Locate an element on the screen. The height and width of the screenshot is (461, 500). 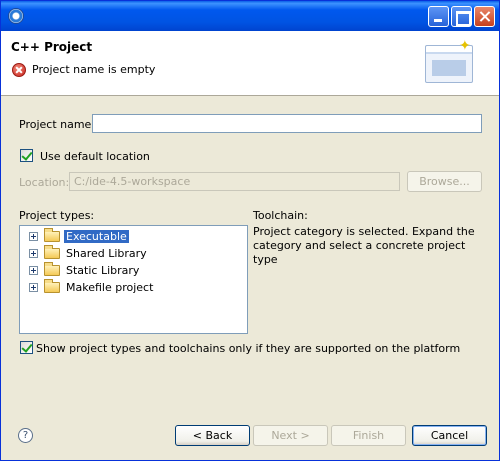
tree-item-label: Static Library is located at coordinates (103, 270).